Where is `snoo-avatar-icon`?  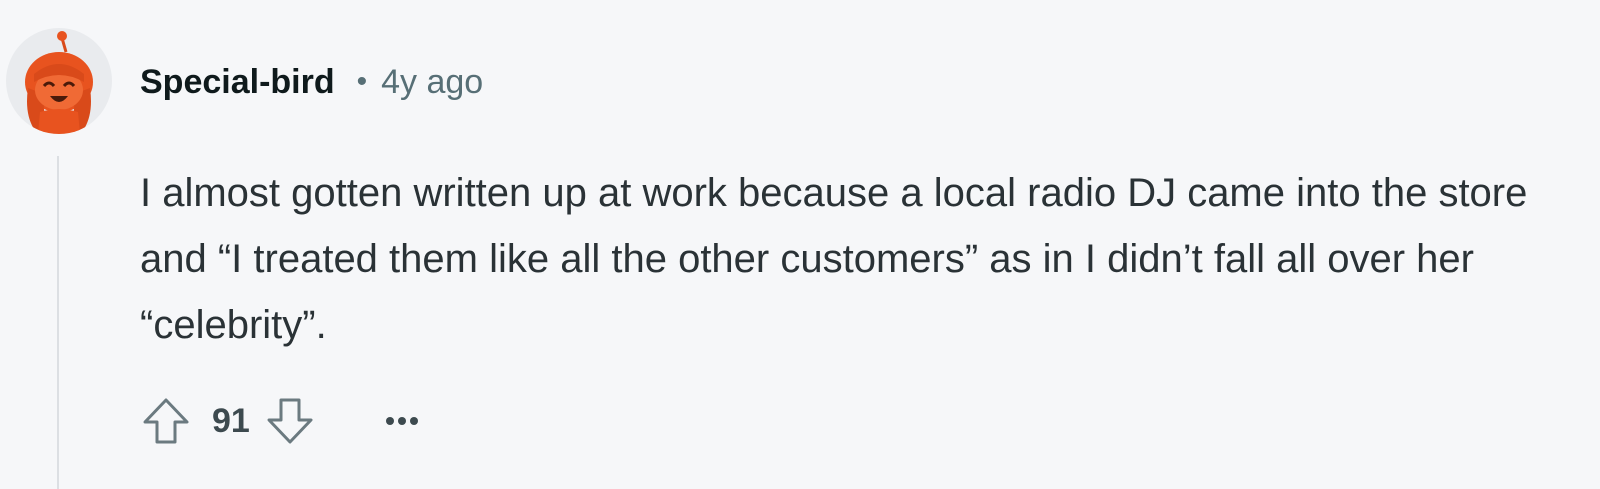
snoo-avatar-icon is located at coordinates (59, 82).